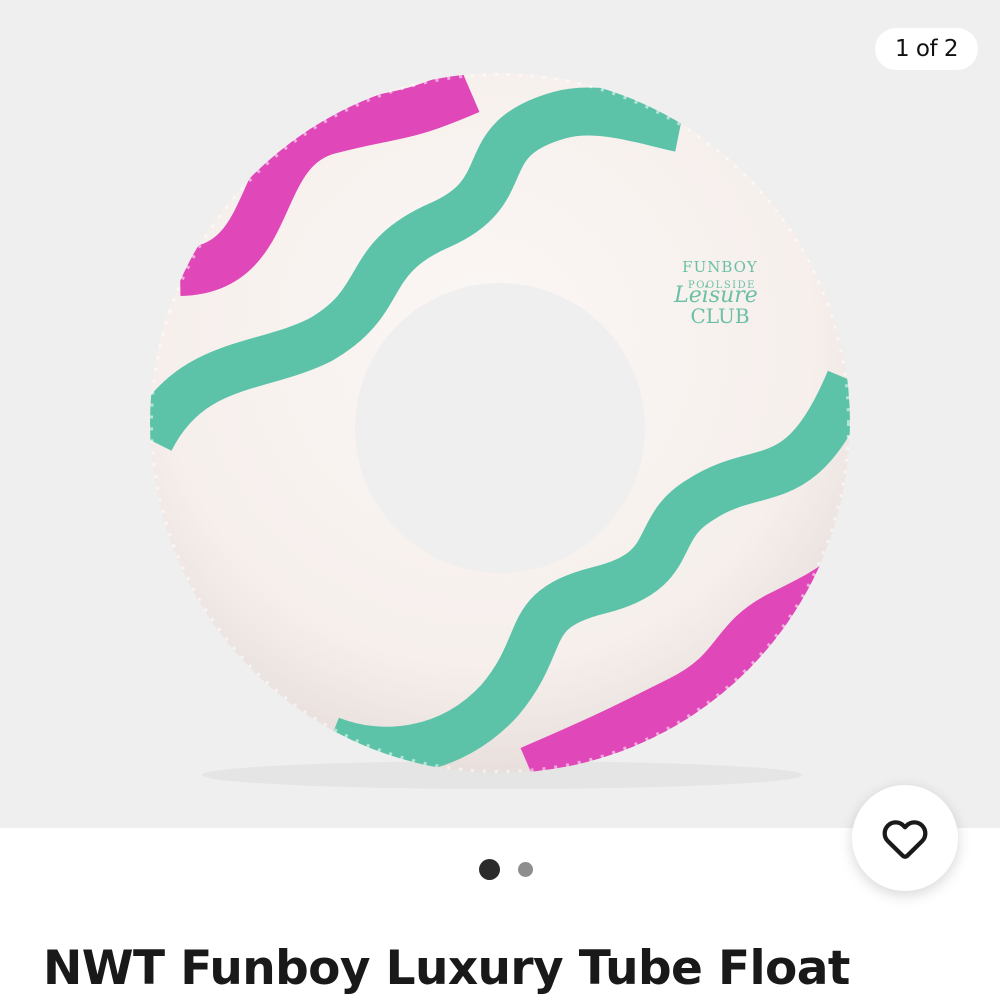 The height and width of the screenshot is (1000, 1000). Describe the element at coordinates (446, 968) in the screenshot. I see `listing-title: NWT Funboy Luxury Tube Float` at that location.